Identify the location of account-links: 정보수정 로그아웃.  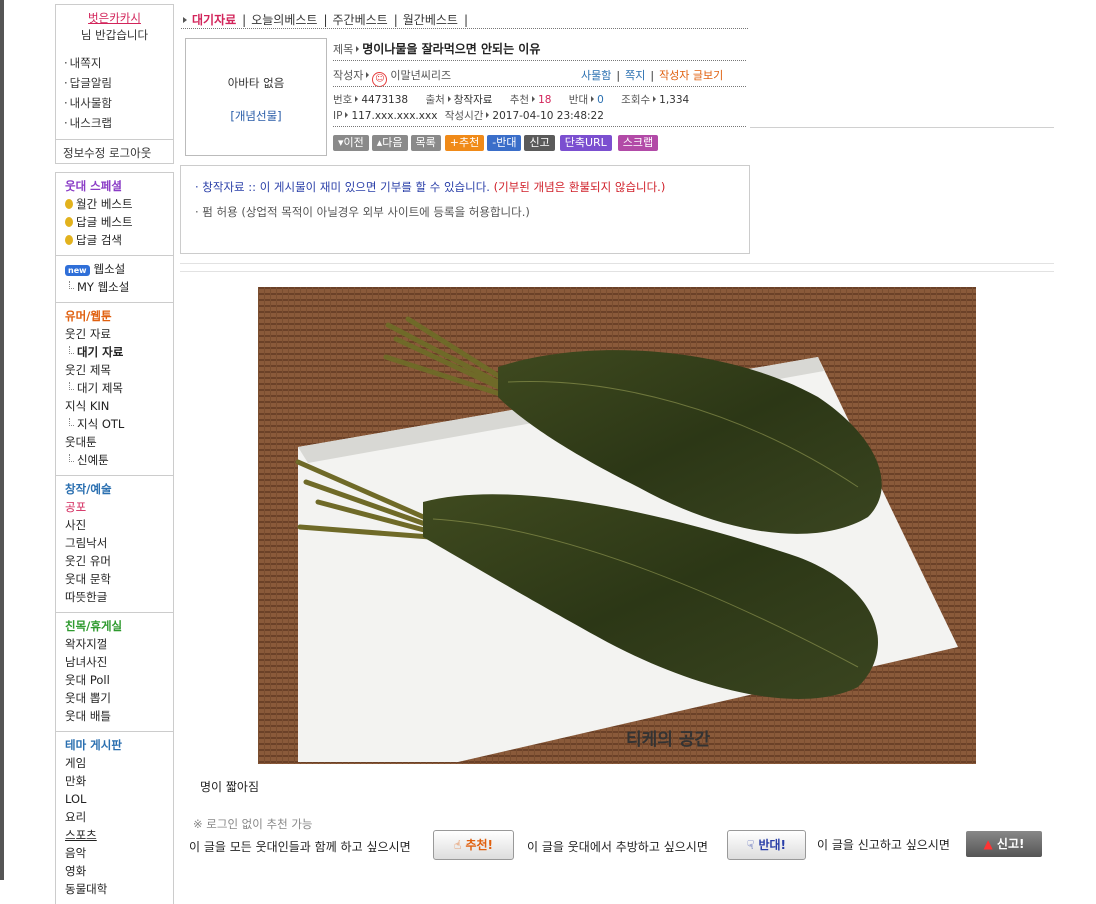
(114, 152).